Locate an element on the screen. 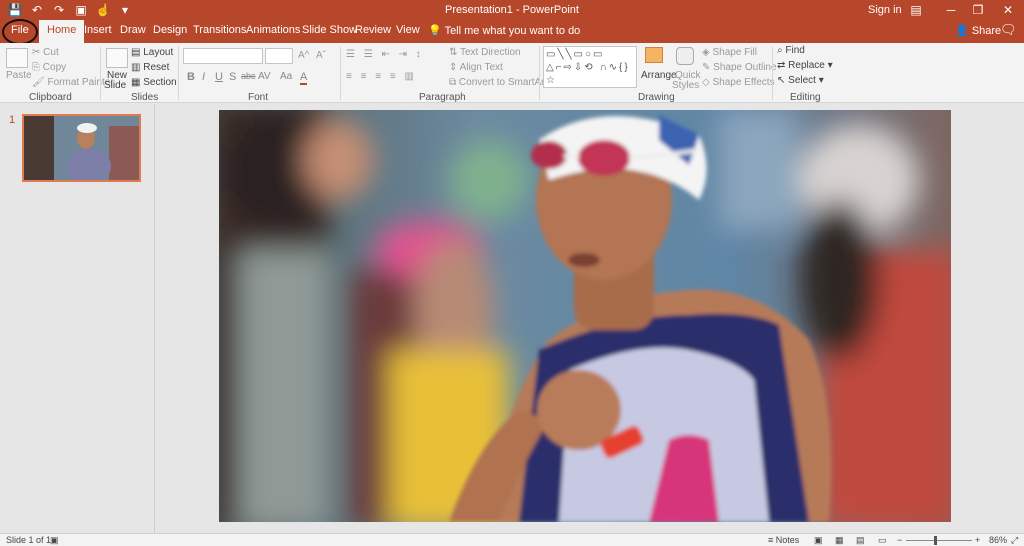  reset-button: ▥ Reset is located at coordinates (150, 67).